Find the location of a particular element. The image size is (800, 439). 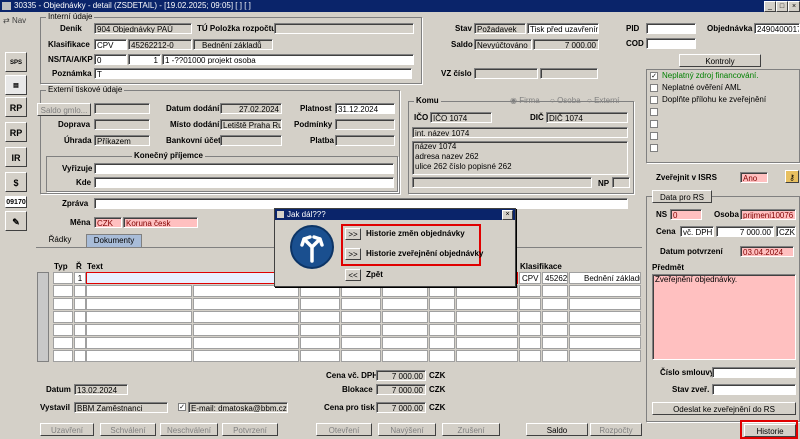

ns-field-2: 1 is located at coordinates (144, 59).